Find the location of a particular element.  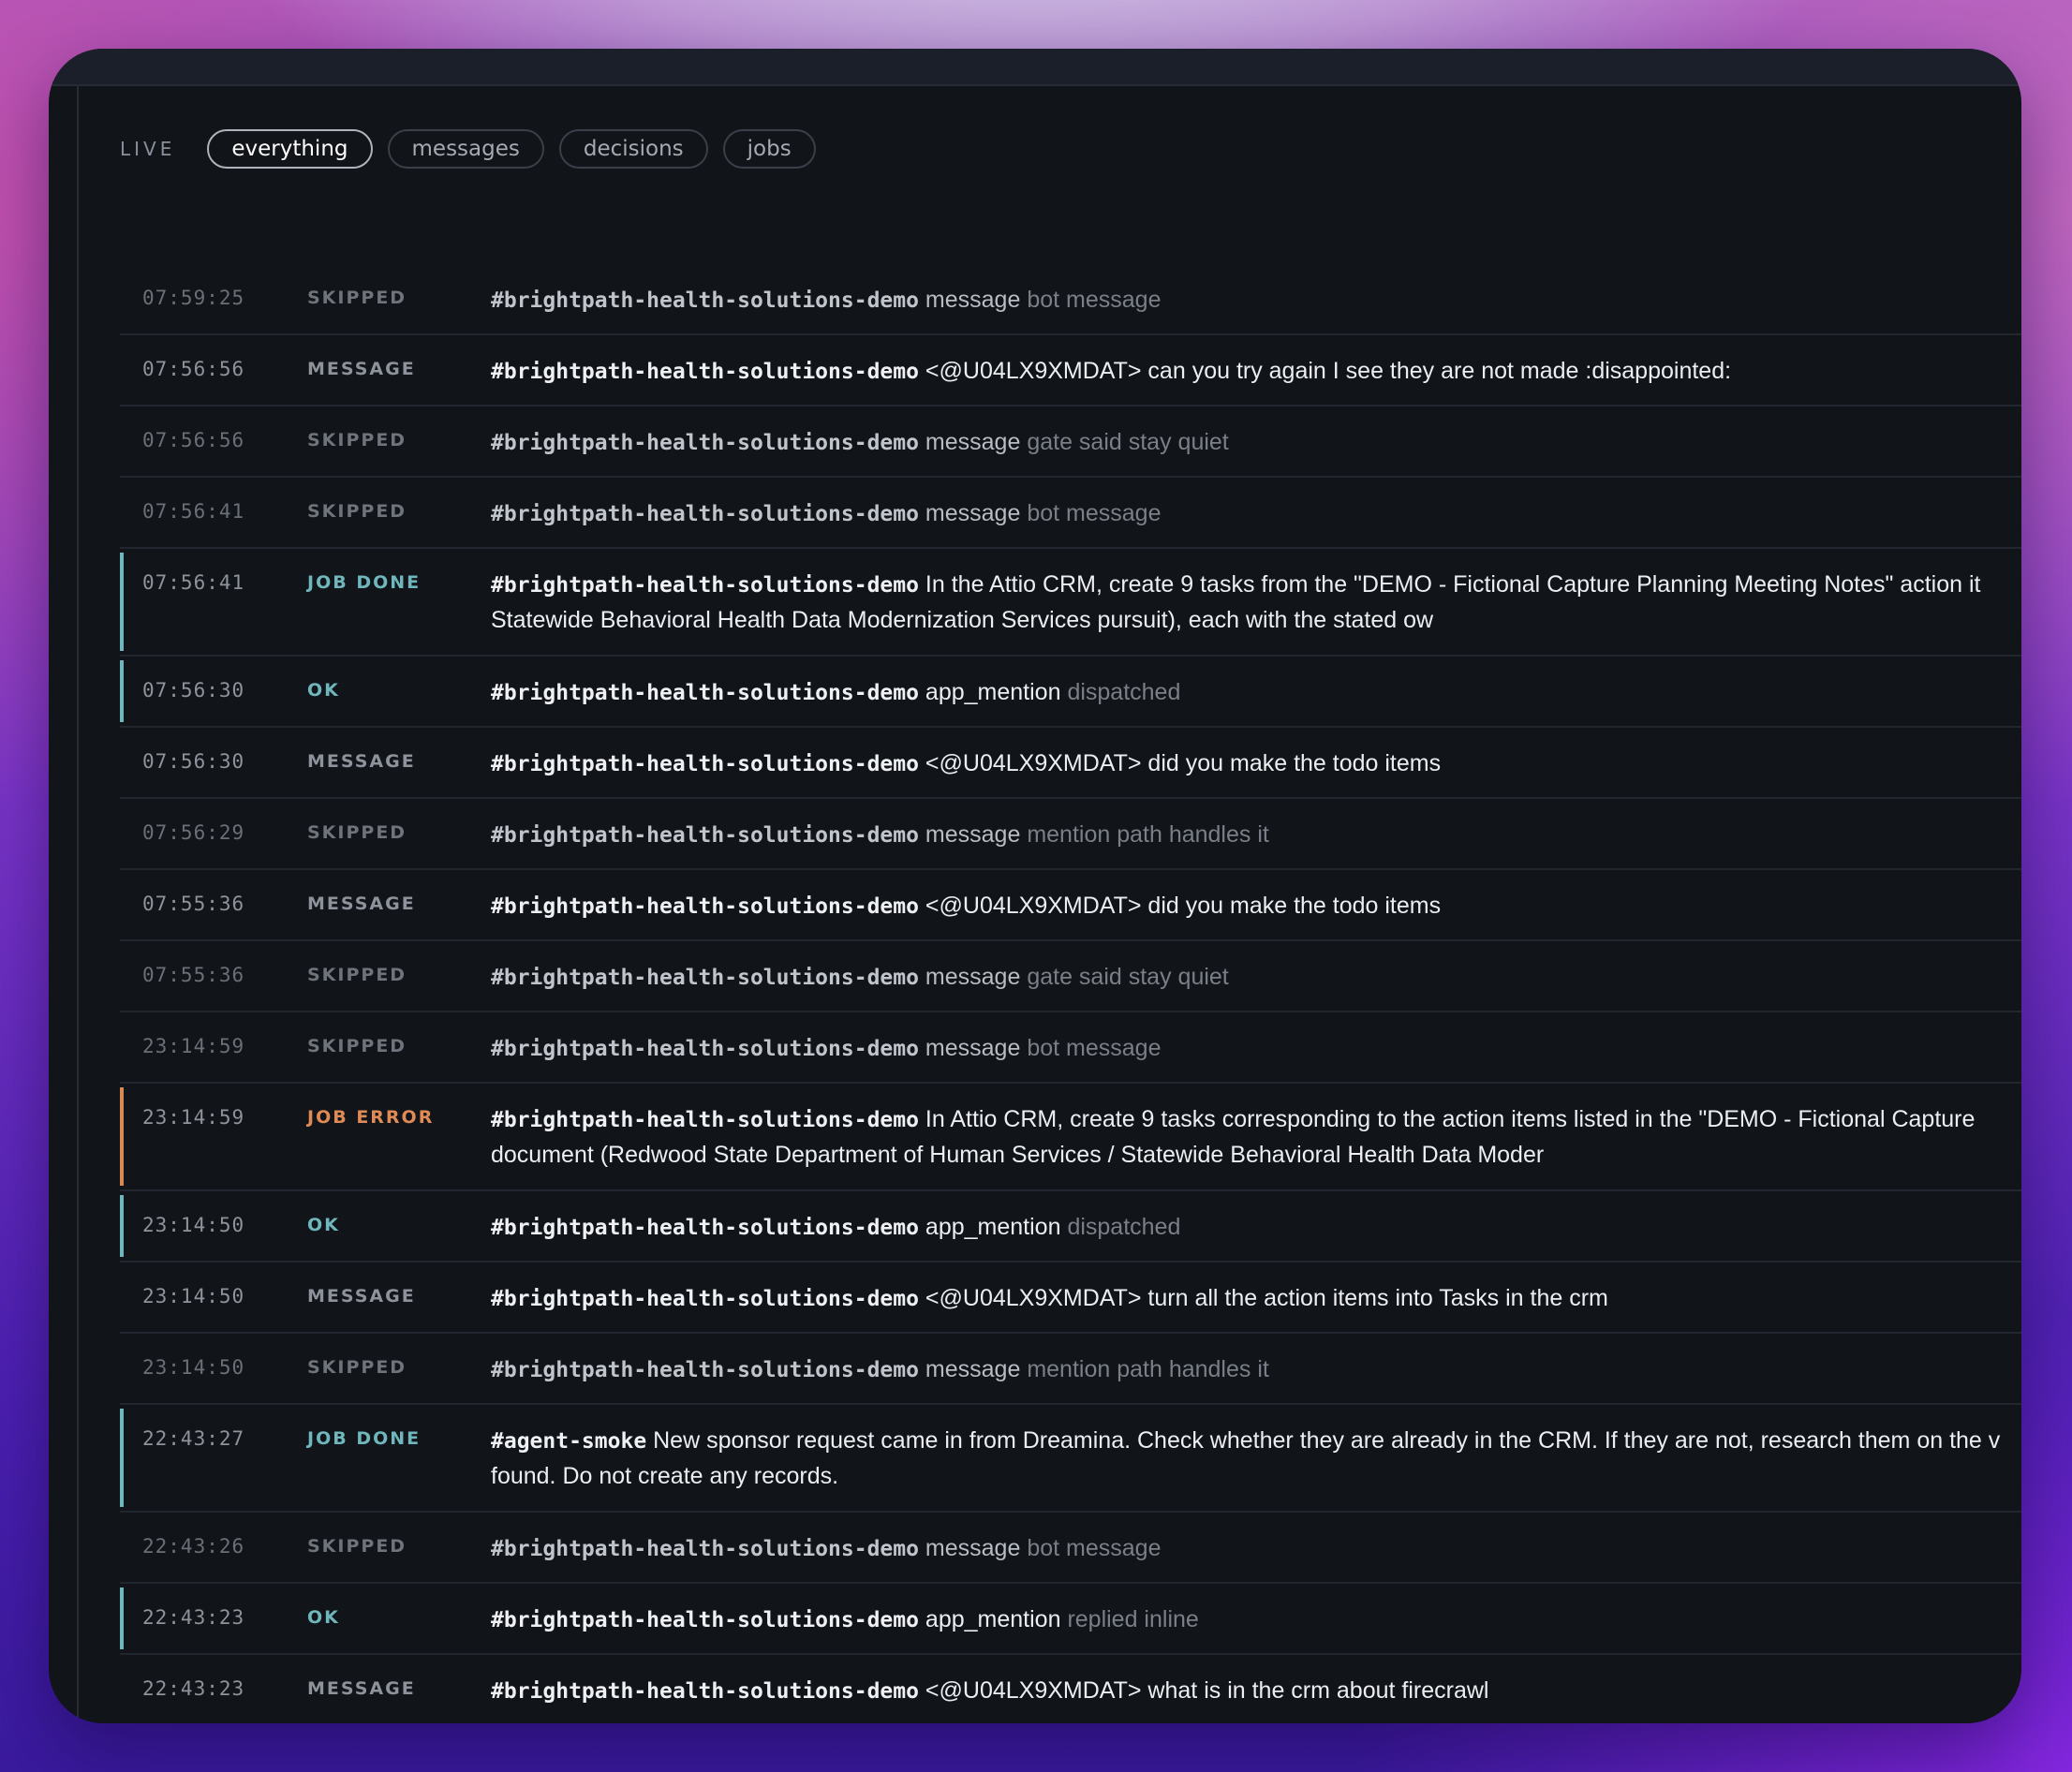

event-time: 07:59:25 is located at coordinates (193, 298).